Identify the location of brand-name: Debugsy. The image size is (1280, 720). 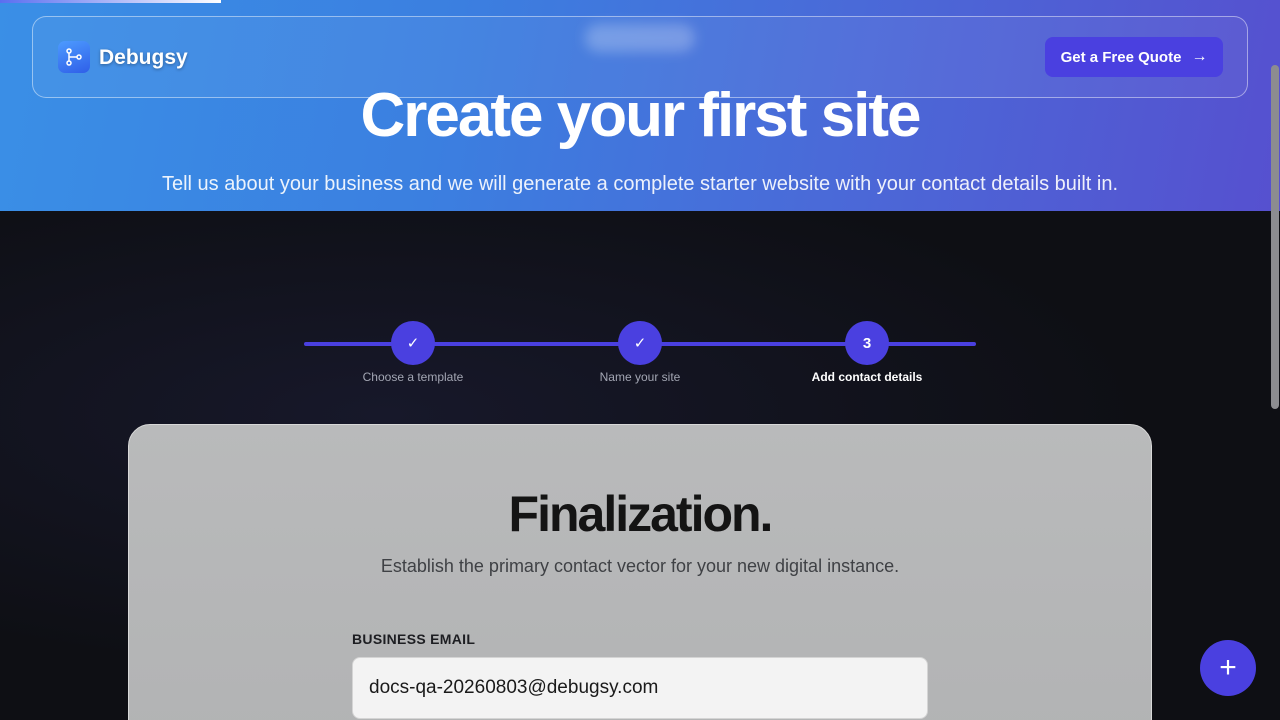
(143, 58).